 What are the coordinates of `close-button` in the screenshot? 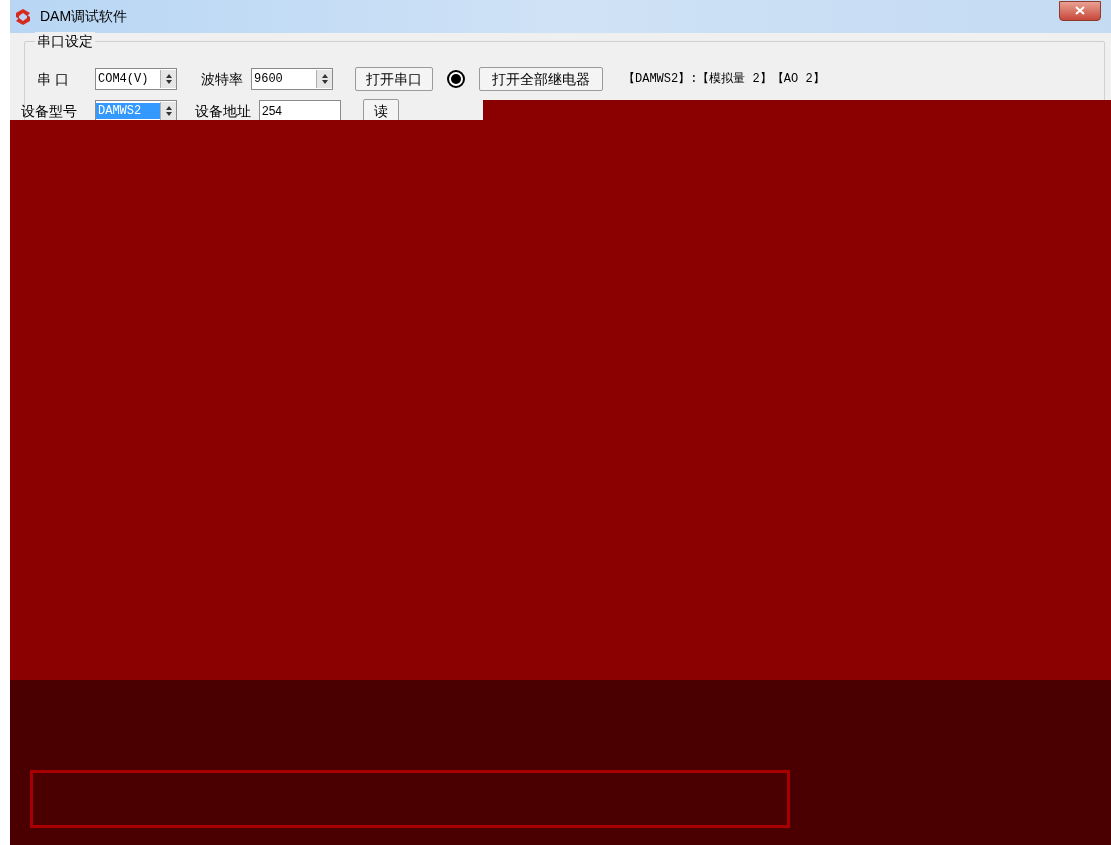 It's located at (1080, 10).